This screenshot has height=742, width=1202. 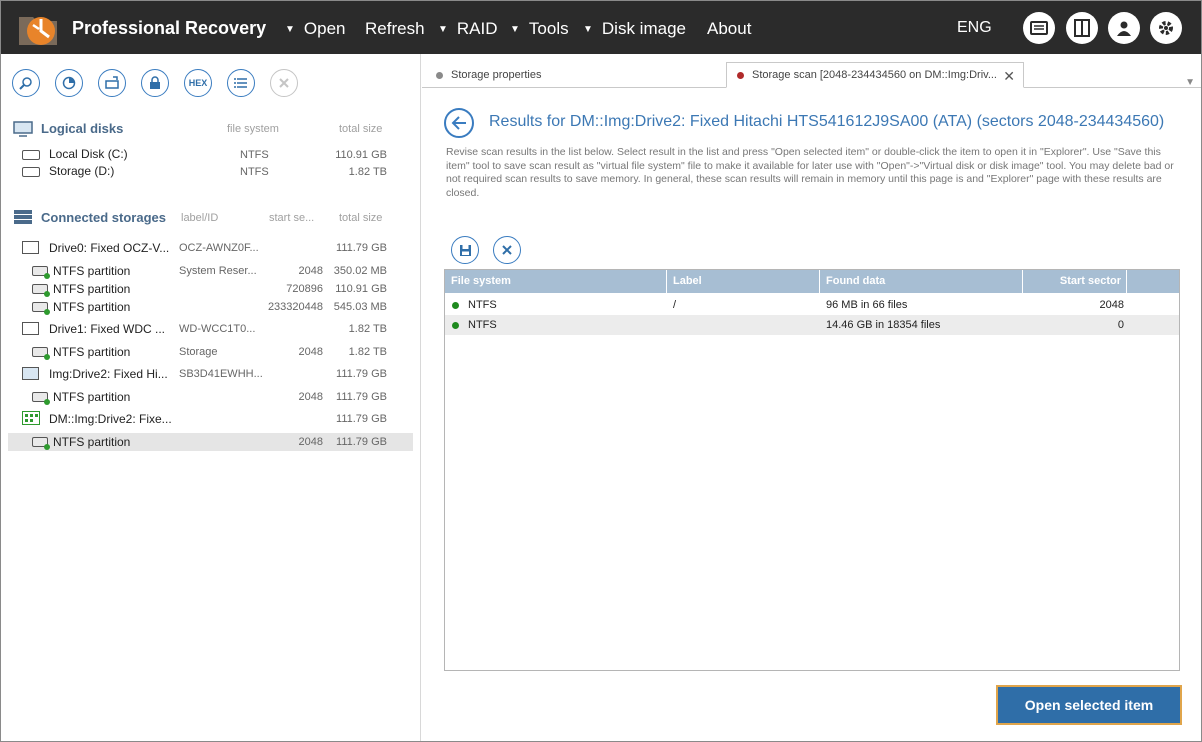 I want to click on logical-disk-name: Storage (D:), so click(x=81, y=171).